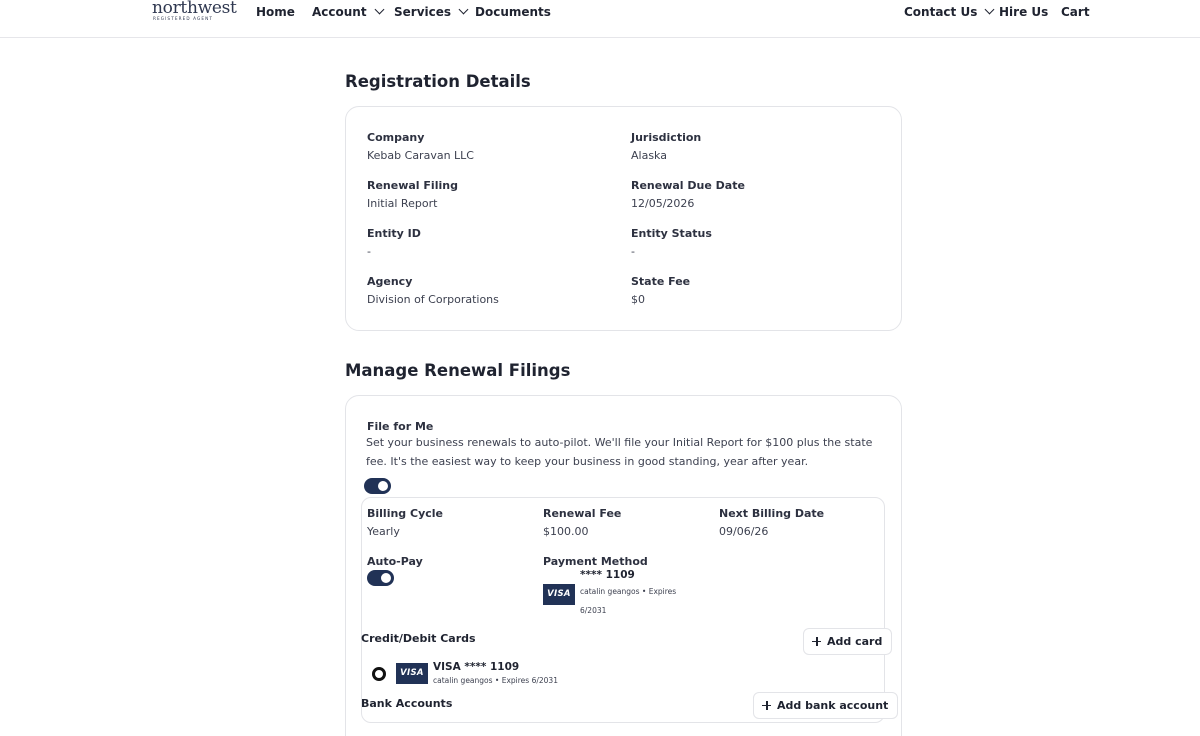  Describe the element at coordinates (396, 137) in the screenshot. I see `company-label: Company` at that location.